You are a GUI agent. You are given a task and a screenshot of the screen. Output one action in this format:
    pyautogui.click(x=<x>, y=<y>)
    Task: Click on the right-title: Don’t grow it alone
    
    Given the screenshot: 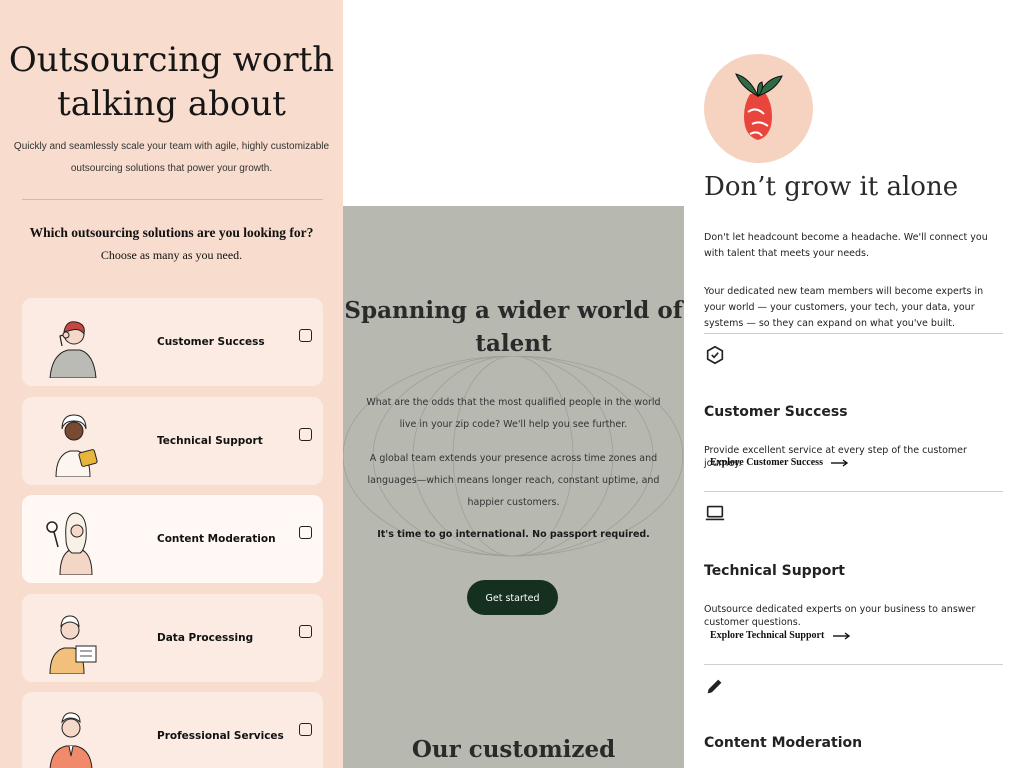 What is the action you would take?
    pyautogui.click(x=831, y=187)
    